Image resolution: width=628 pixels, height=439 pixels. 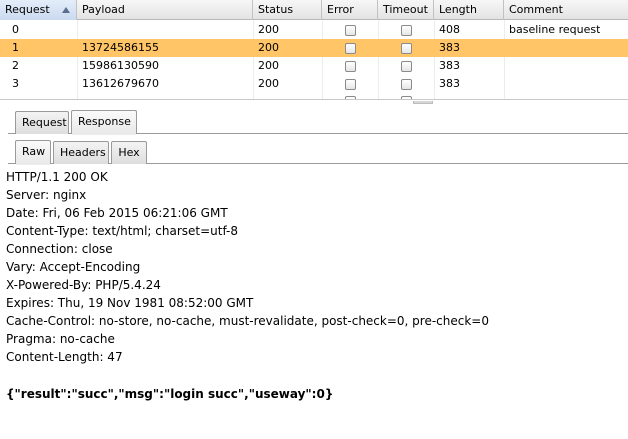 What do you see at coordinates (122, 231) in the screenshot?
I see `response-header-line: Content-Type: text/html; charset=utf-8` at bounding box center [122, 231].